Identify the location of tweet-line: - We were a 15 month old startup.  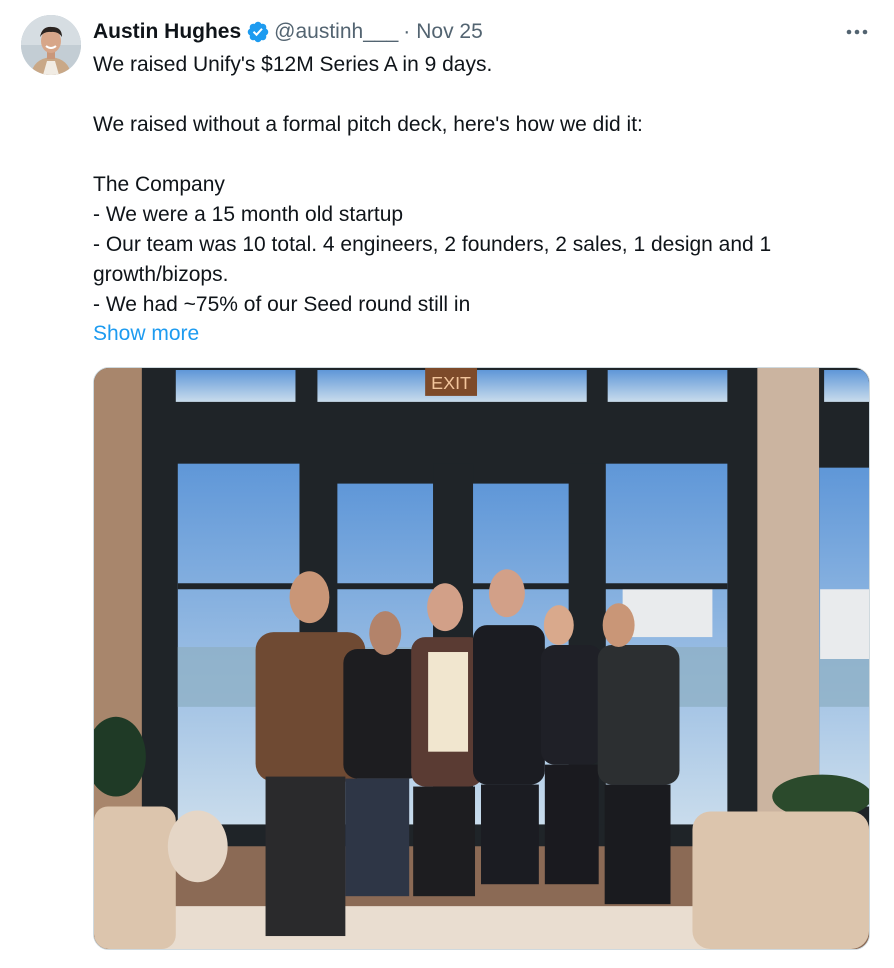
(248, 214).